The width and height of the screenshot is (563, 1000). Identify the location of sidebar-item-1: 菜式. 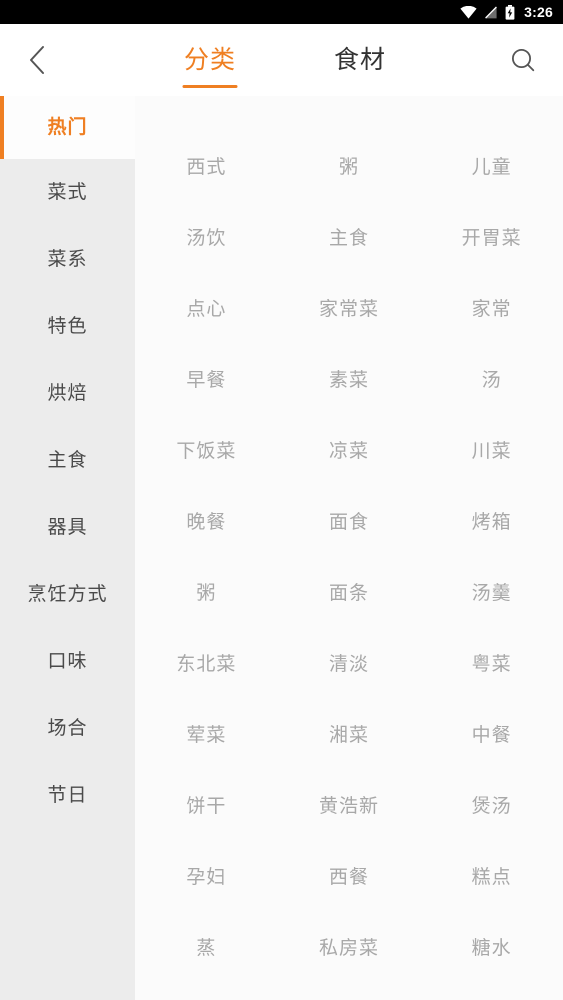
(67, 192).